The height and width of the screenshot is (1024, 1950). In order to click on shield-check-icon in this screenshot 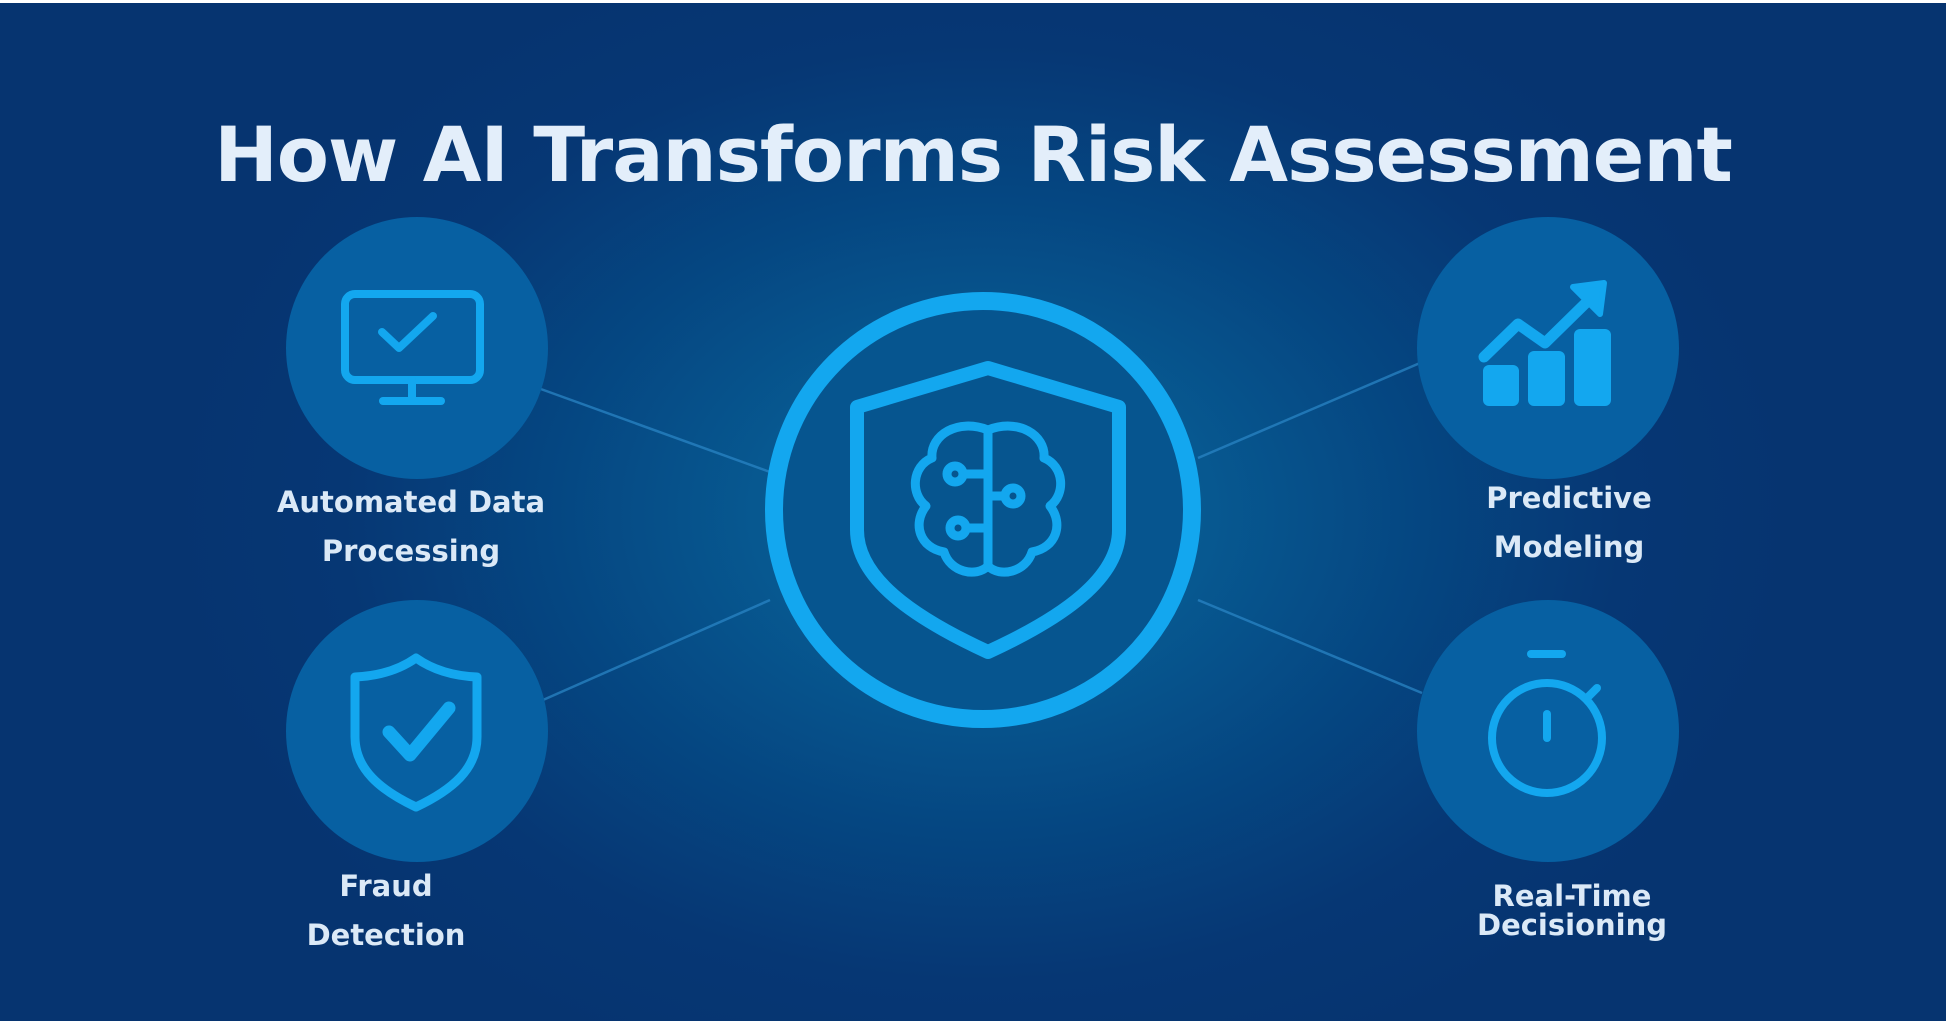, I will do `click(416, 732)`.